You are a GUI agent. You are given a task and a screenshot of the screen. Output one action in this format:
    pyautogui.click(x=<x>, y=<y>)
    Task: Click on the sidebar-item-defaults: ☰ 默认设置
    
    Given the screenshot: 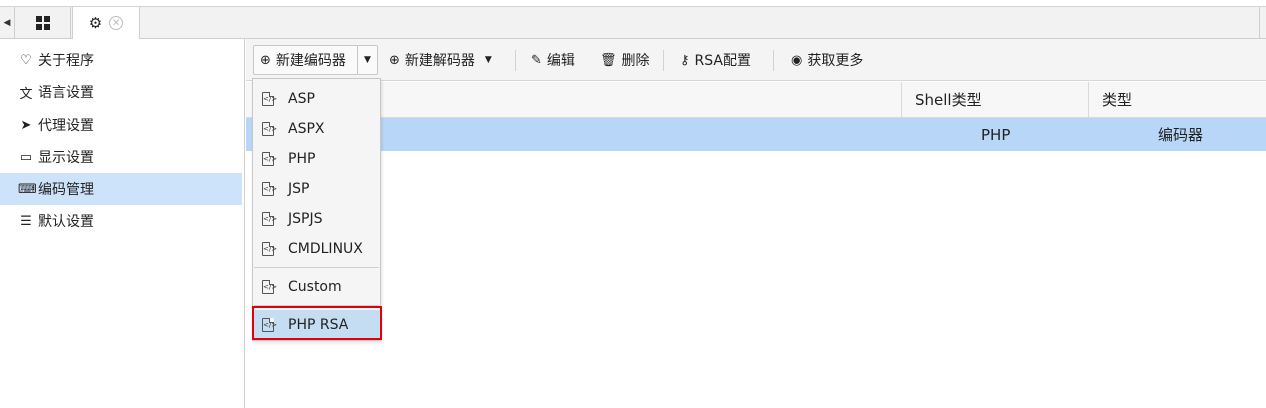 What is the action you would take?
    pyautogui.click(x=121, y=221)
    